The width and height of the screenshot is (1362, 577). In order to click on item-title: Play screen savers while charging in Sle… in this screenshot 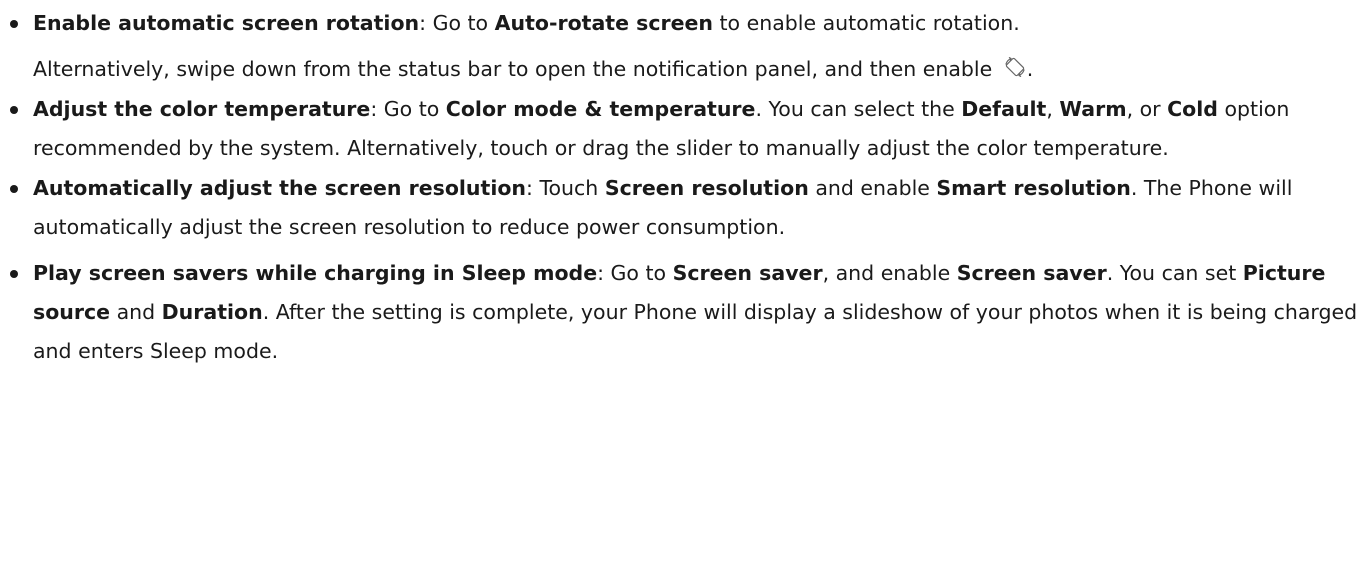, I will do `click(315, 273)`.